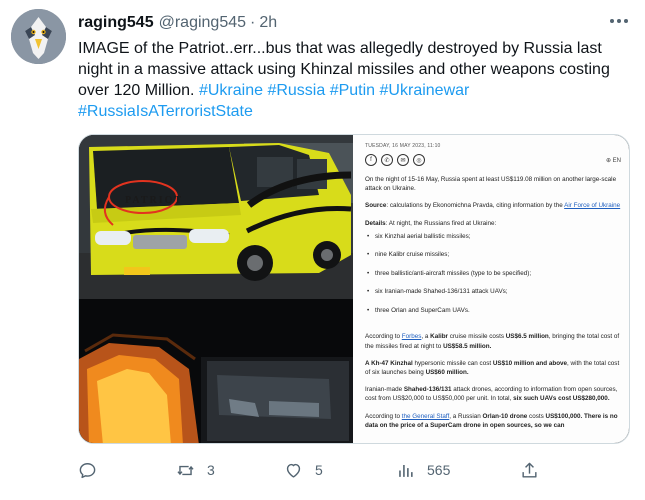  What do you see at coordinates (268, 23) in the screenshot?
I see `timestamp: 2h` at bounding box center [268, 23].